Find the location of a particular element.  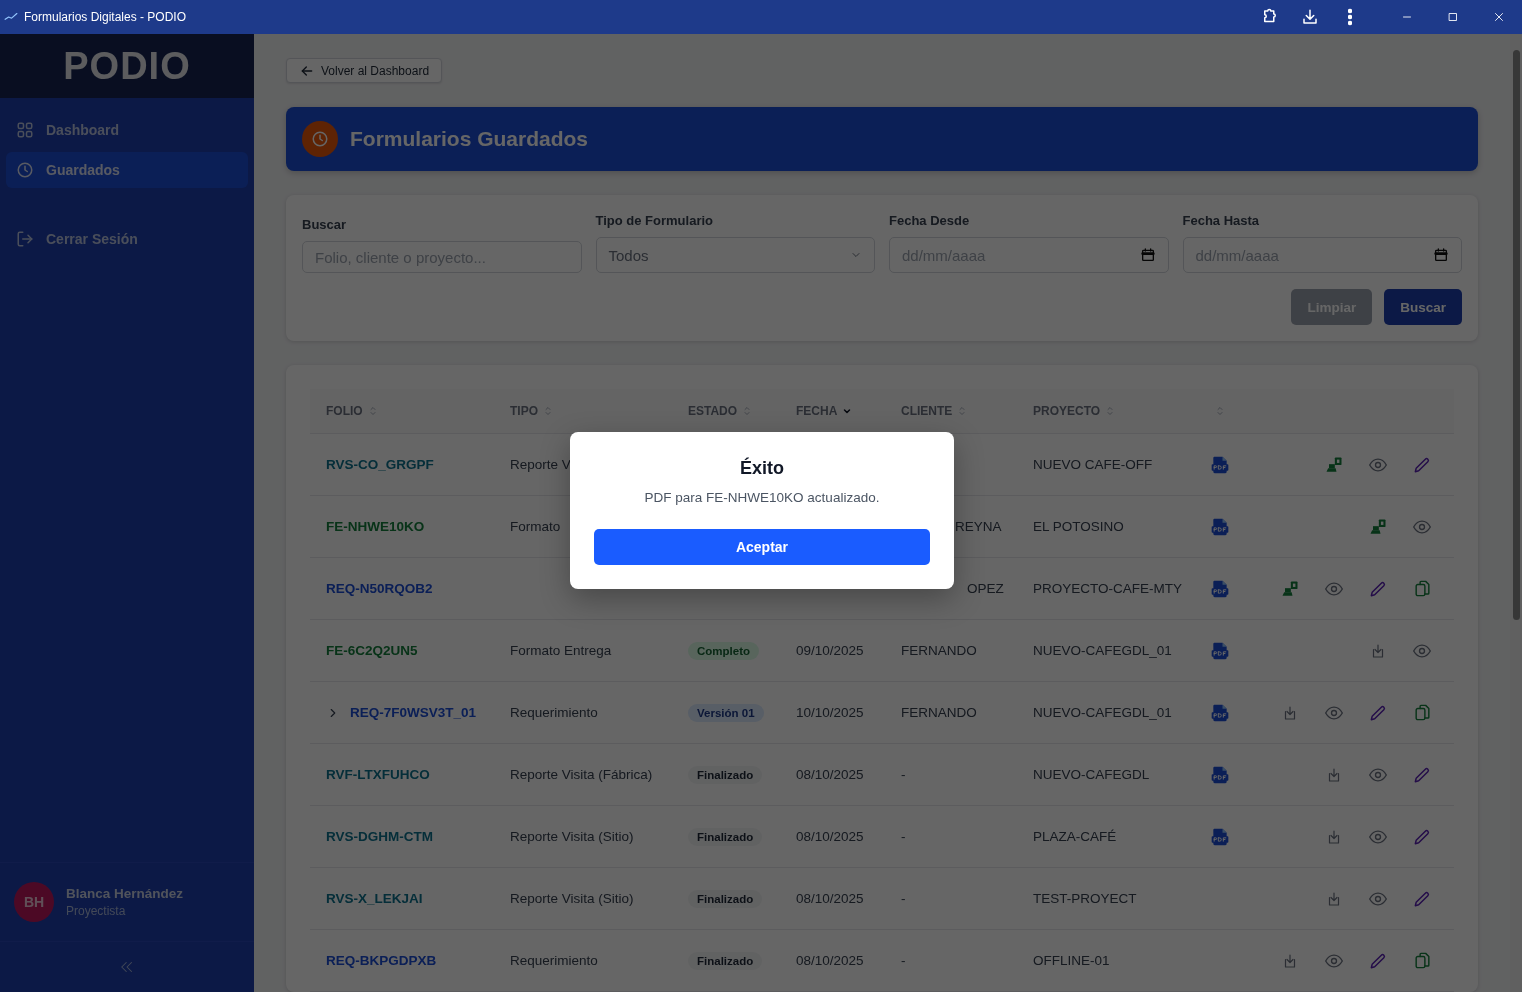

column-header: TIPO is located at coordinates (524, 411).